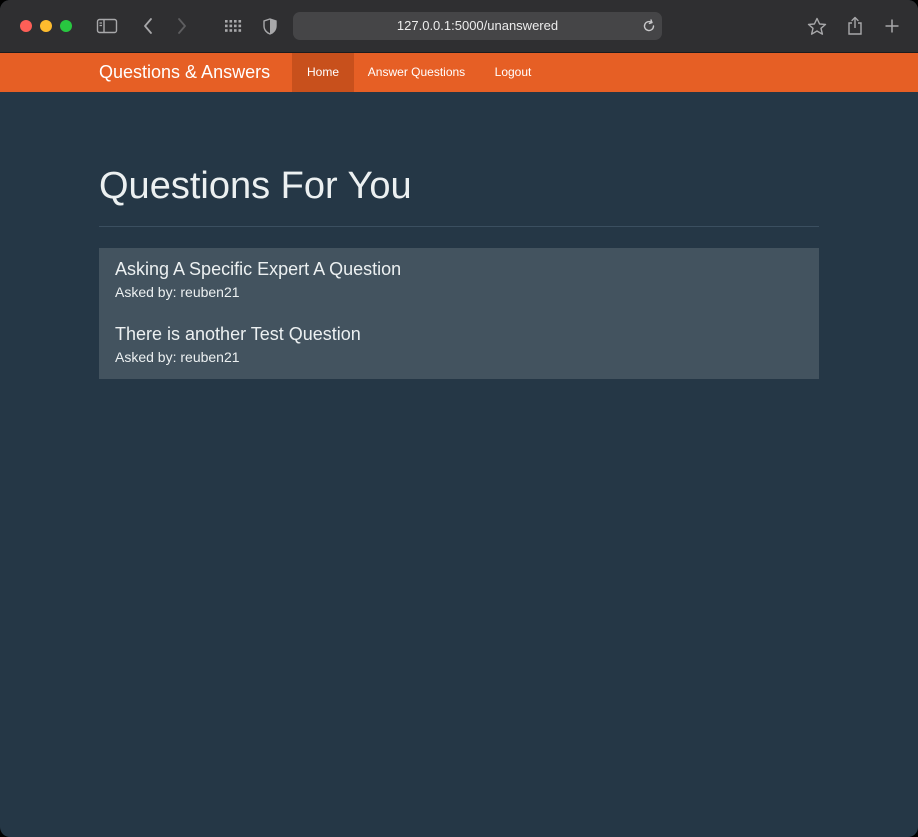 The width and height of the screenshot is (918, 837). What do you see at coordinates (892, 26) in the screenshot?
I see `new-tab-icon` at bounding box center [892, 26].